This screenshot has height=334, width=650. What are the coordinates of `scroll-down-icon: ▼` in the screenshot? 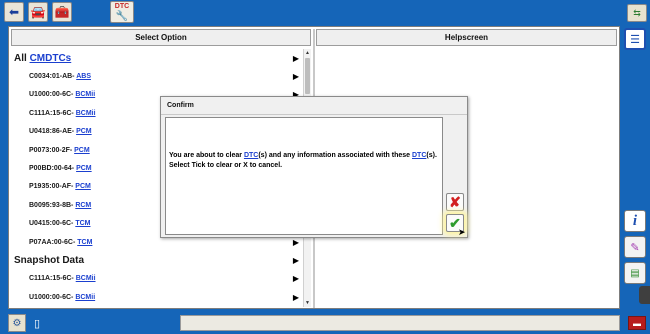 It's located at (307, 303).